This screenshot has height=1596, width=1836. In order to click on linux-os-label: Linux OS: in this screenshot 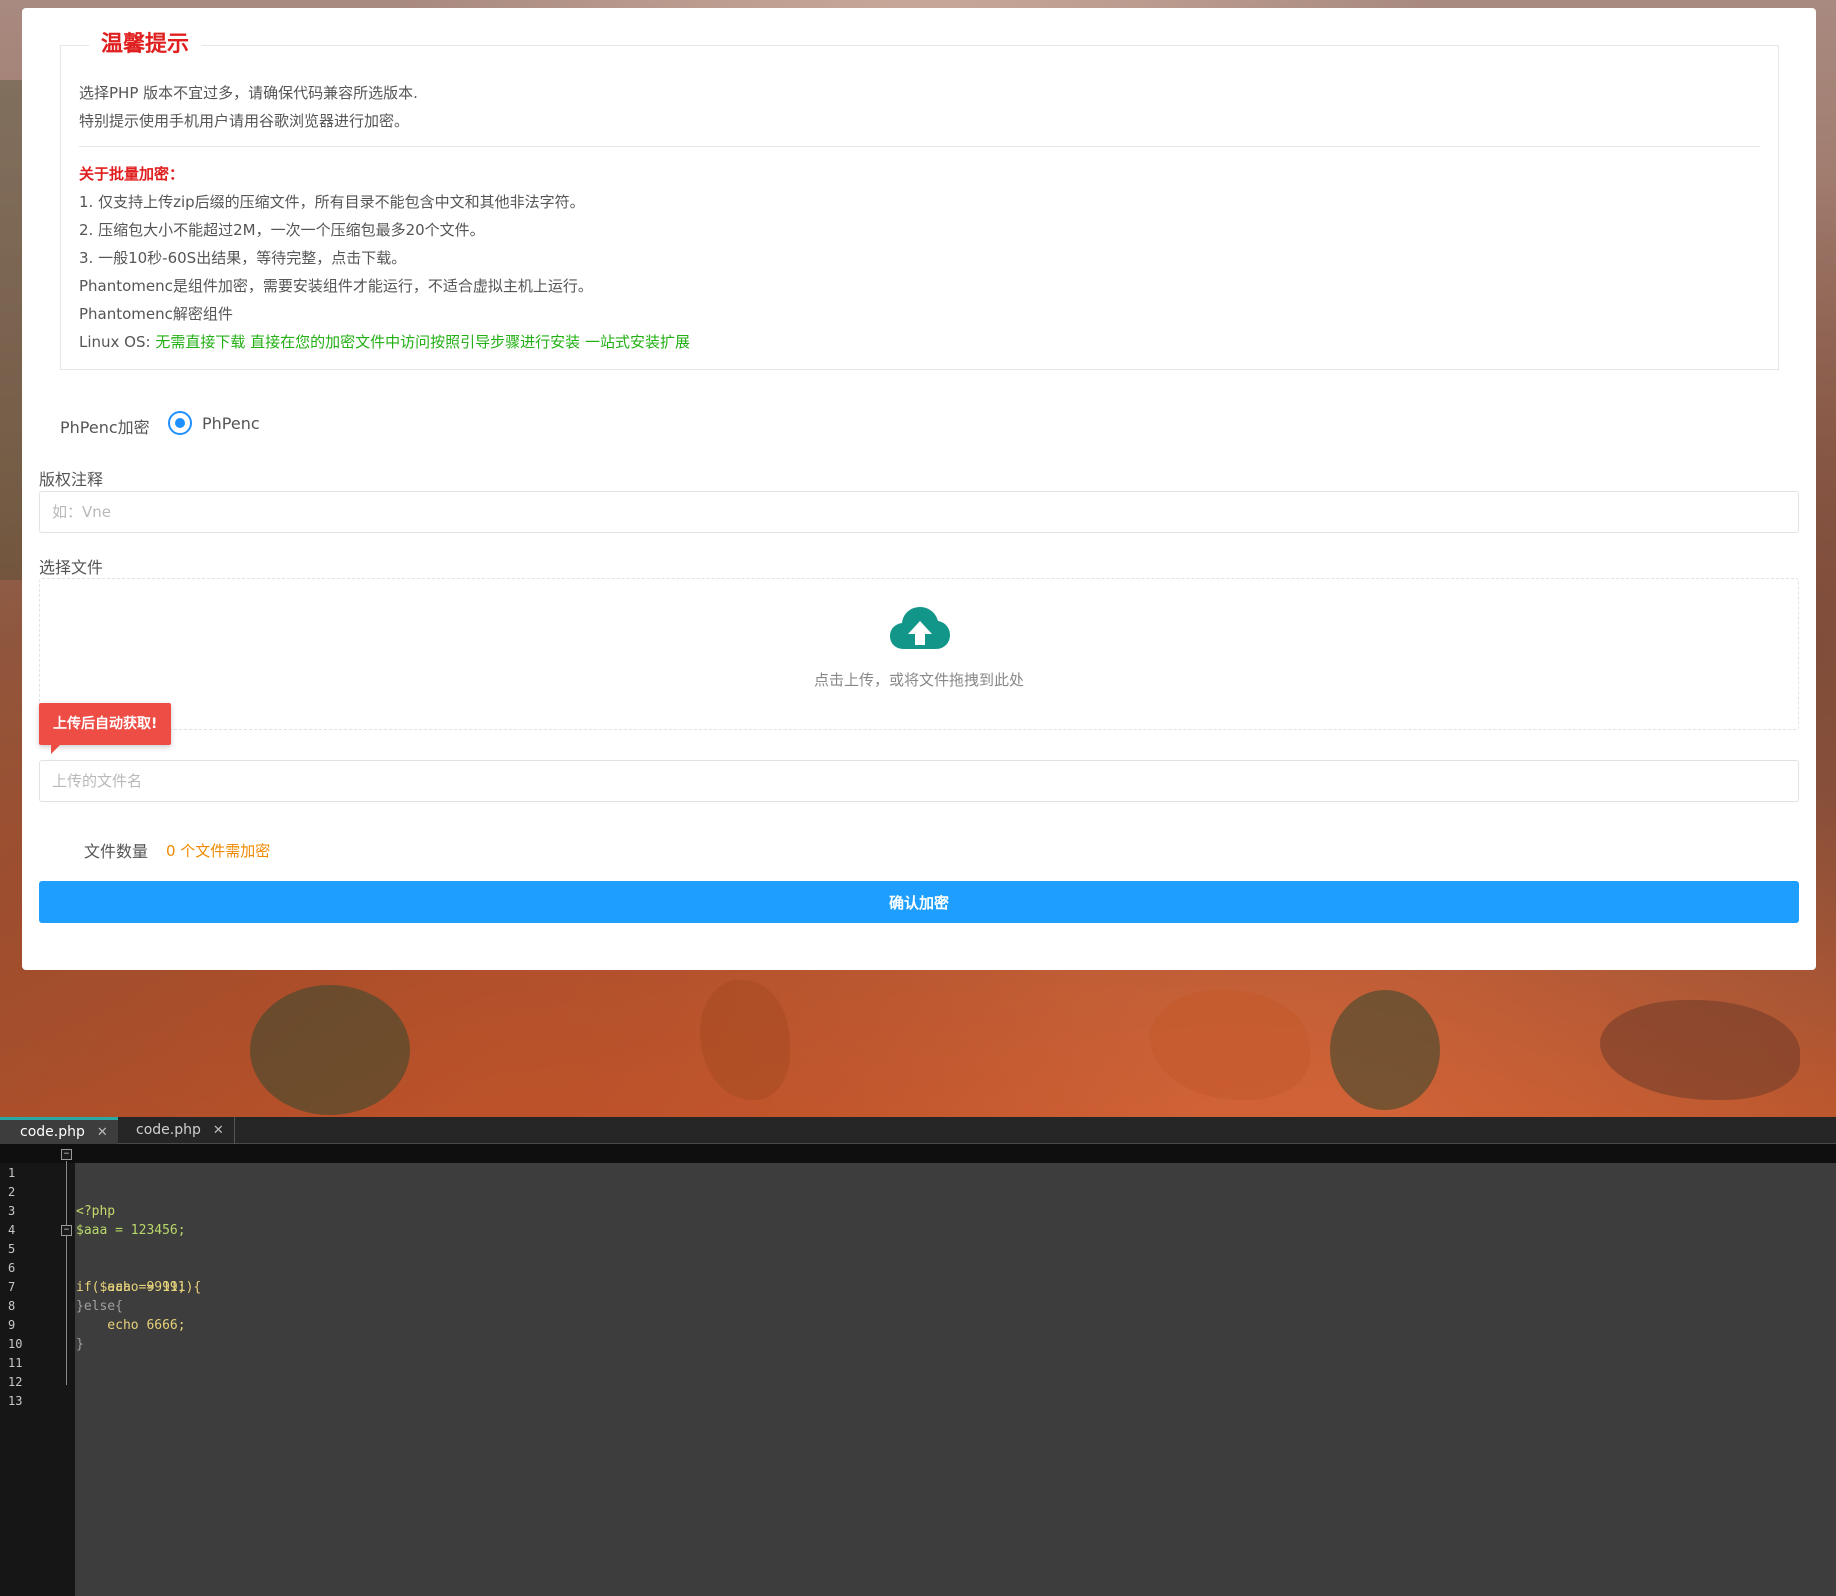, I will do `click(117, 342)`.